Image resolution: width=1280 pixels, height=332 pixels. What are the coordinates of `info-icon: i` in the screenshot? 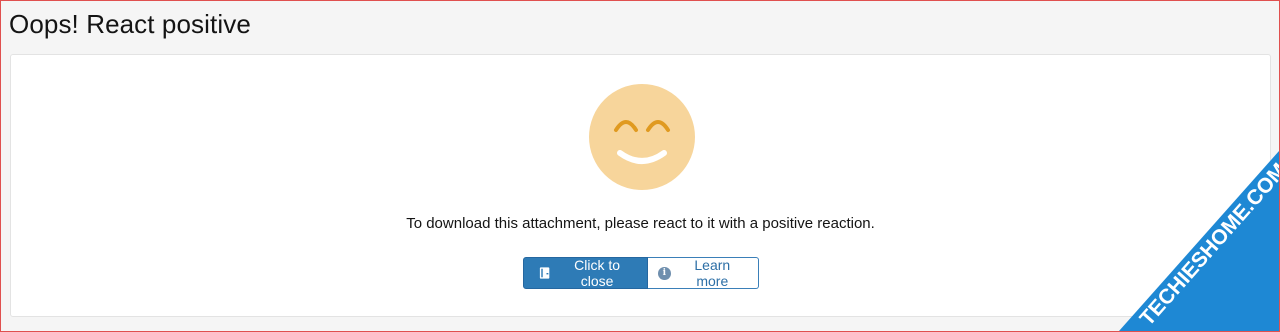 It's located at (664, 273).